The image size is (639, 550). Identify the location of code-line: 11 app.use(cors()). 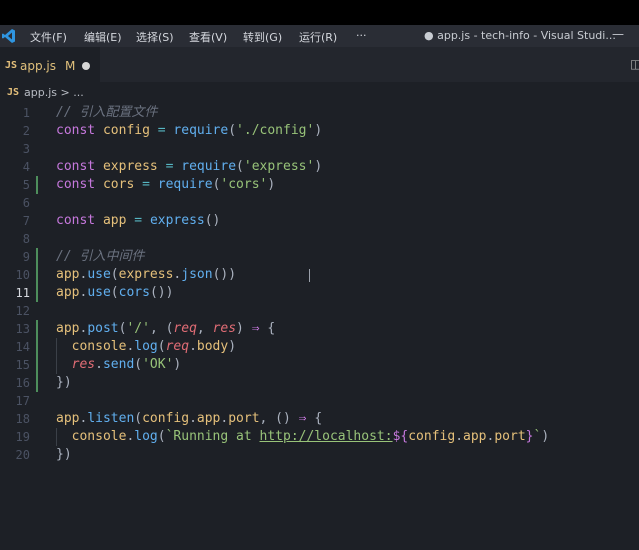
(319, 293).